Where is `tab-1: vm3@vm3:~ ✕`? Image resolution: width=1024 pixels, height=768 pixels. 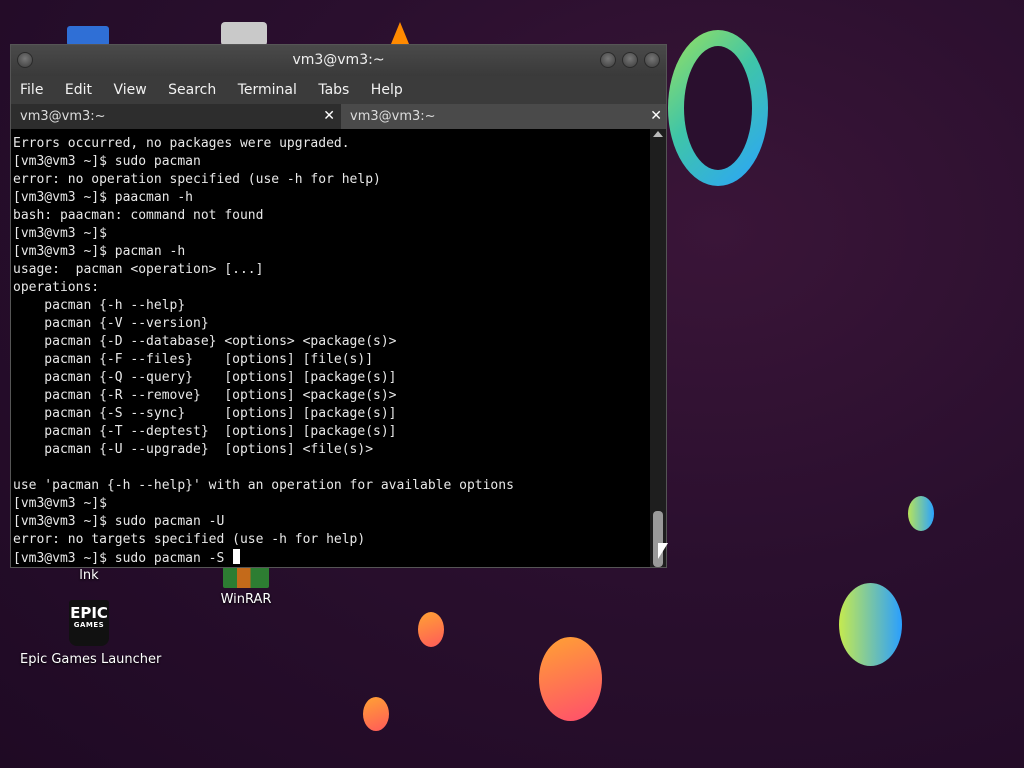
tab-1: vm3@vm3:~ ✕ is located at coordinates (176, 116).